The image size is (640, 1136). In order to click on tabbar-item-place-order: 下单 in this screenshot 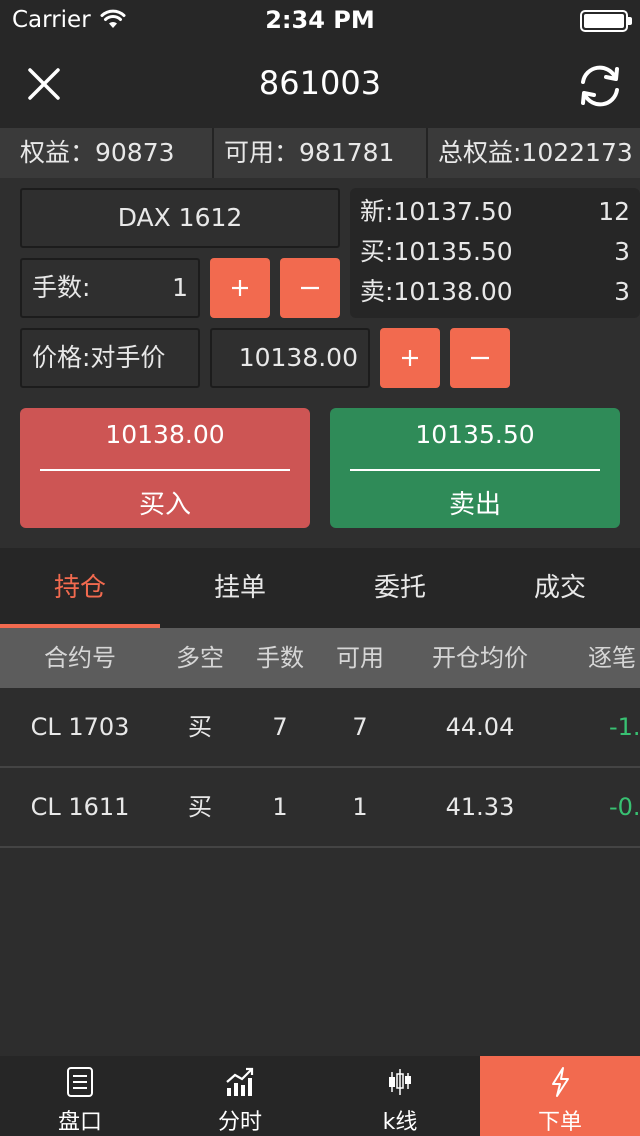, I will do `click(560, 1096)`.